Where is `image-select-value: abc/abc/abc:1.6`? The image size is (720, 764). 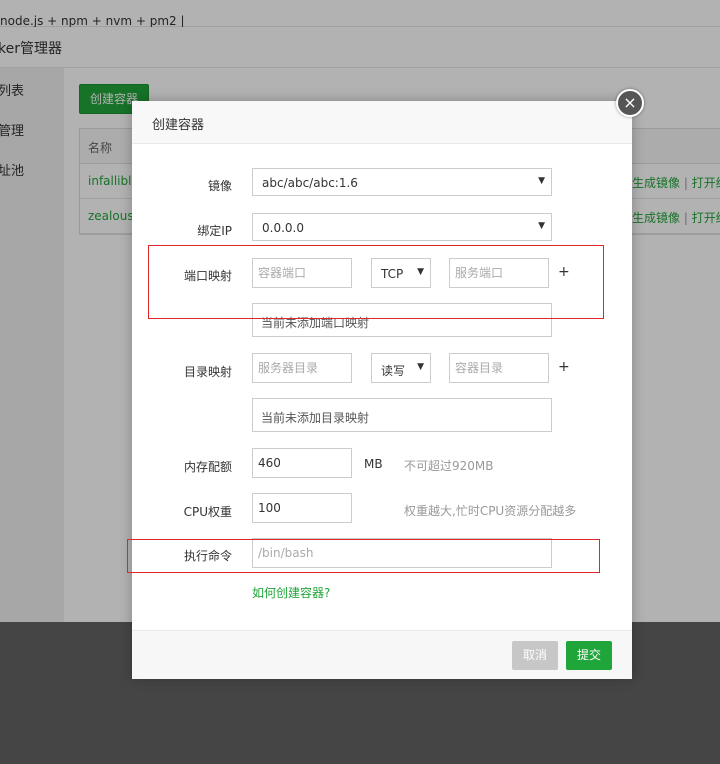 image-select-value: abc/abc/abc:1.6 is located at coordinates (310, 183).